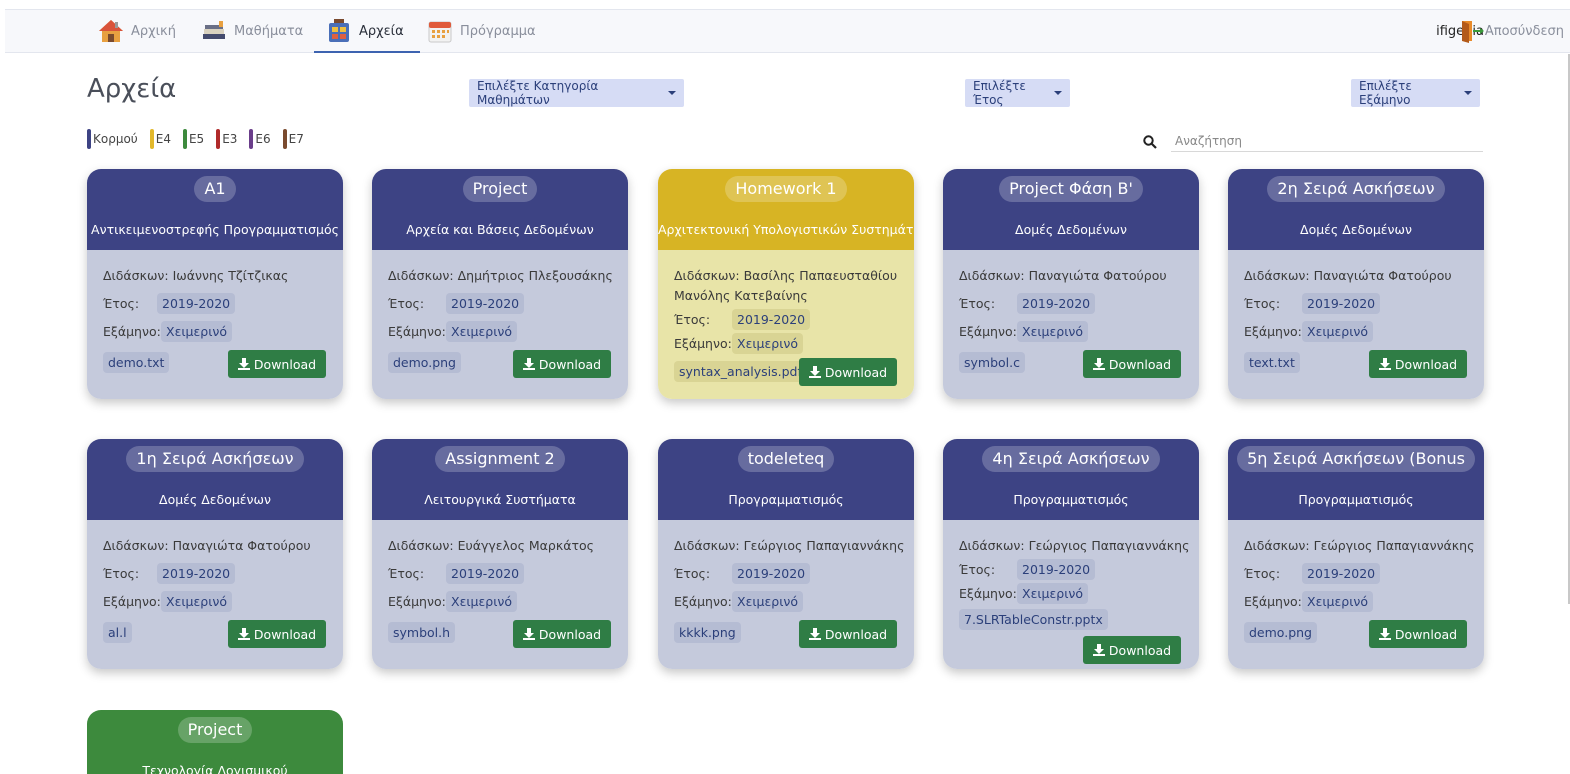  I want to click on card-header: 1η Σειρά Ασκήσεων Δομές Δεδομένων, so click(215, 479).